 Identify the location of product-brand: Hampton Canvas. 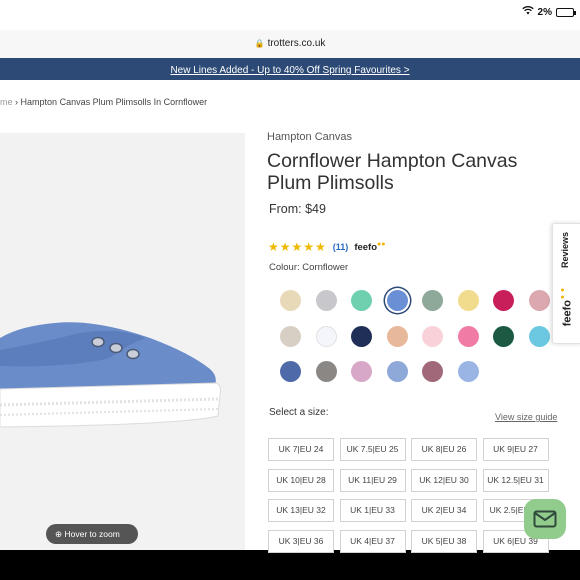
(309, 137).